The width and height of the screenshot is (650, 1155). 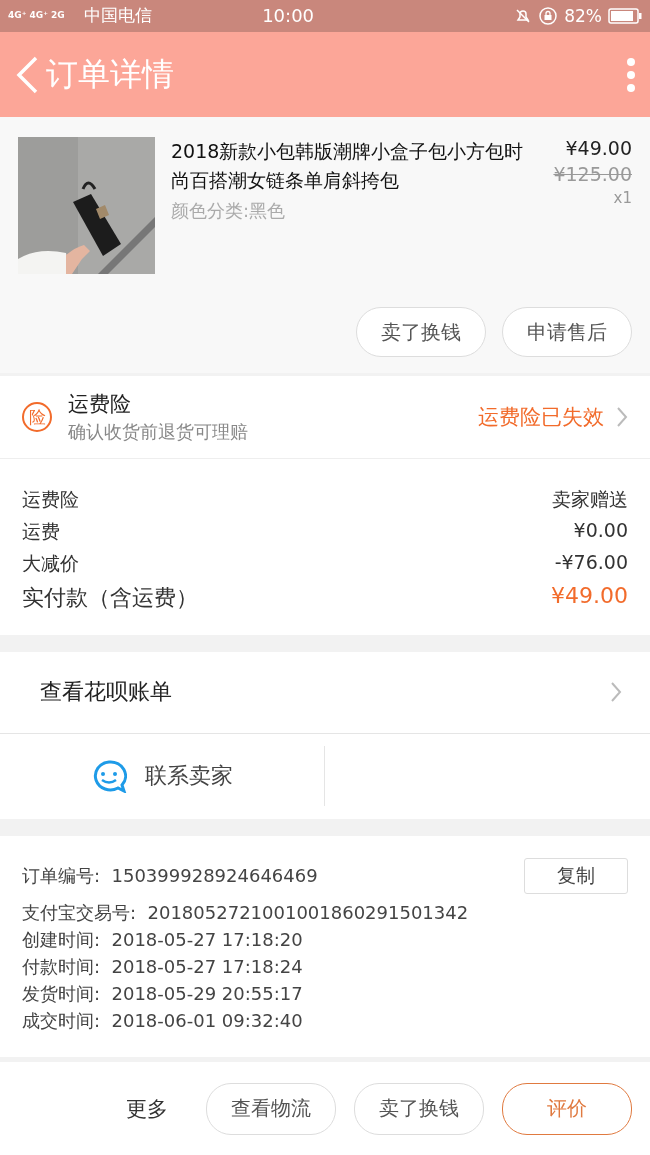 What do you see at coordinates (163, 1021) in the screenshot?
I see `order-info-line: 成交时间: 2018-06-01 09:32:40` at bounding box center [163, 1021].